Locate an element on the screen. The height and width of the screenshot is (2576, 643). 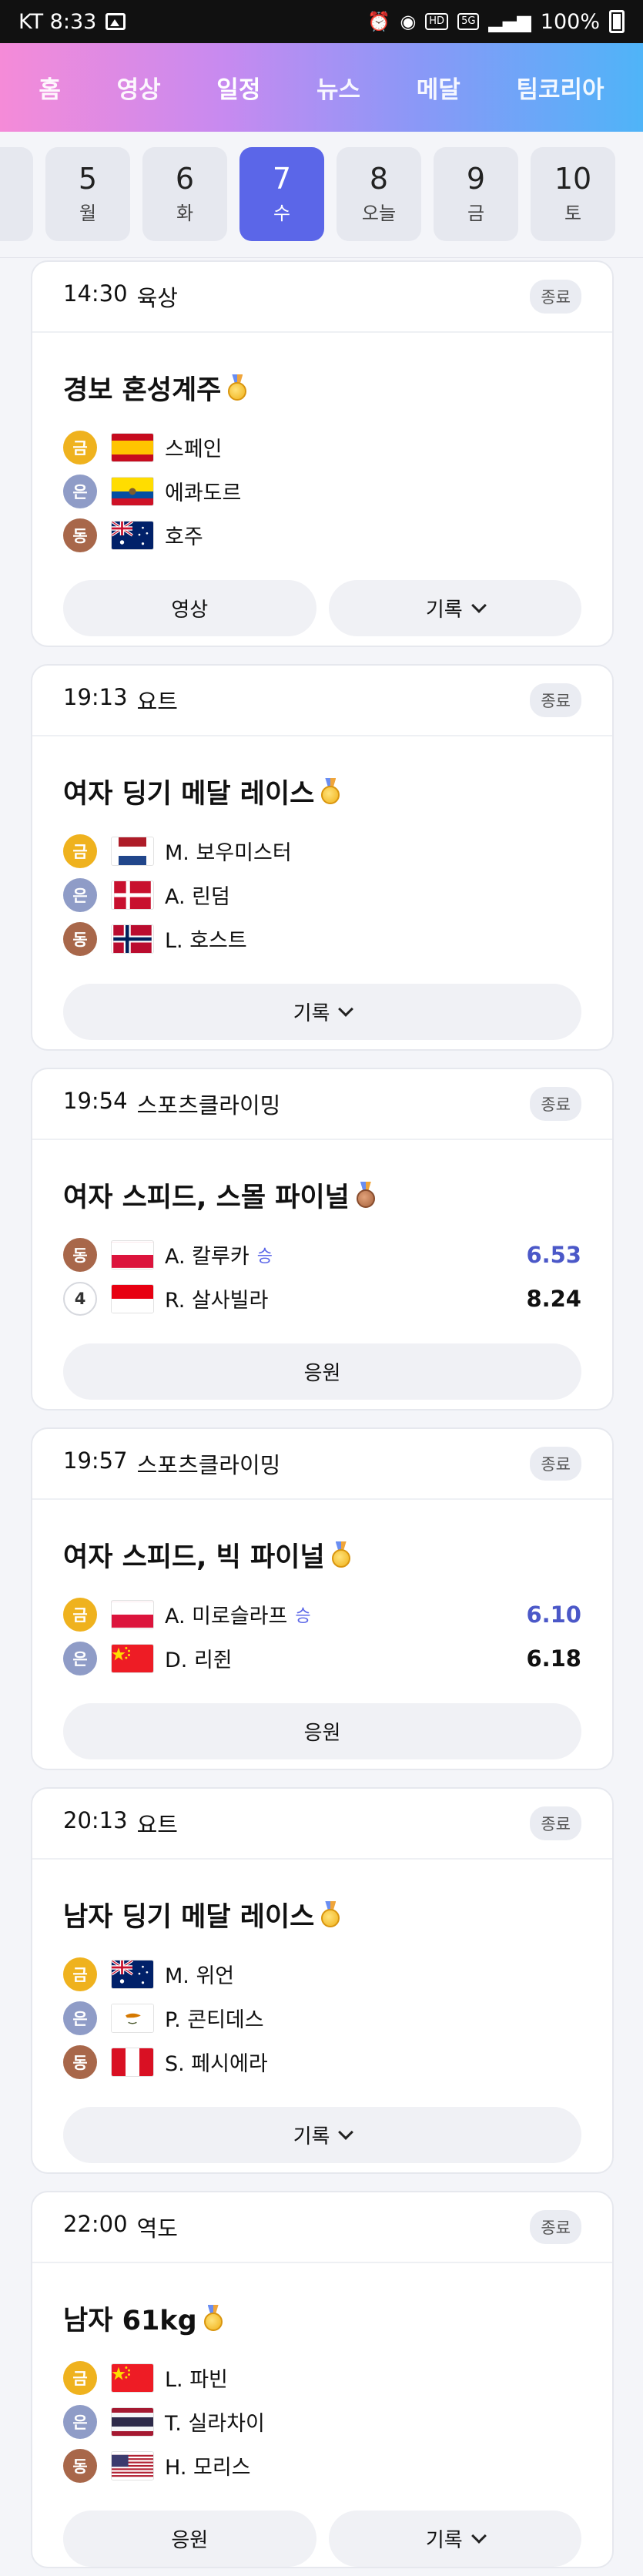
event-title-text: 남자 61kg is located at coordinates (130, 2320).